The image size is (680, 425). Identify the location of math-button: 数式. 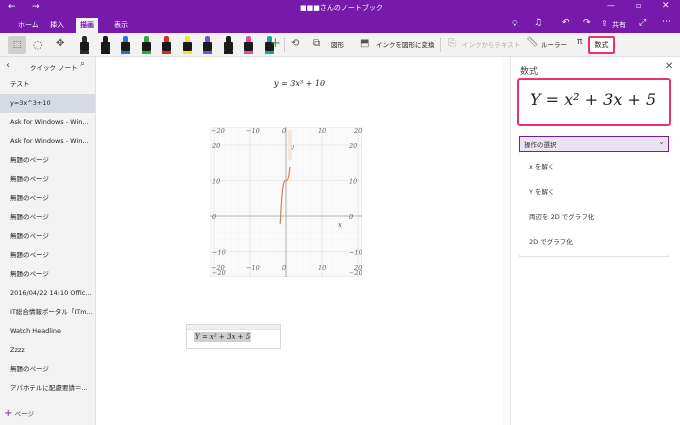
(601, 45).